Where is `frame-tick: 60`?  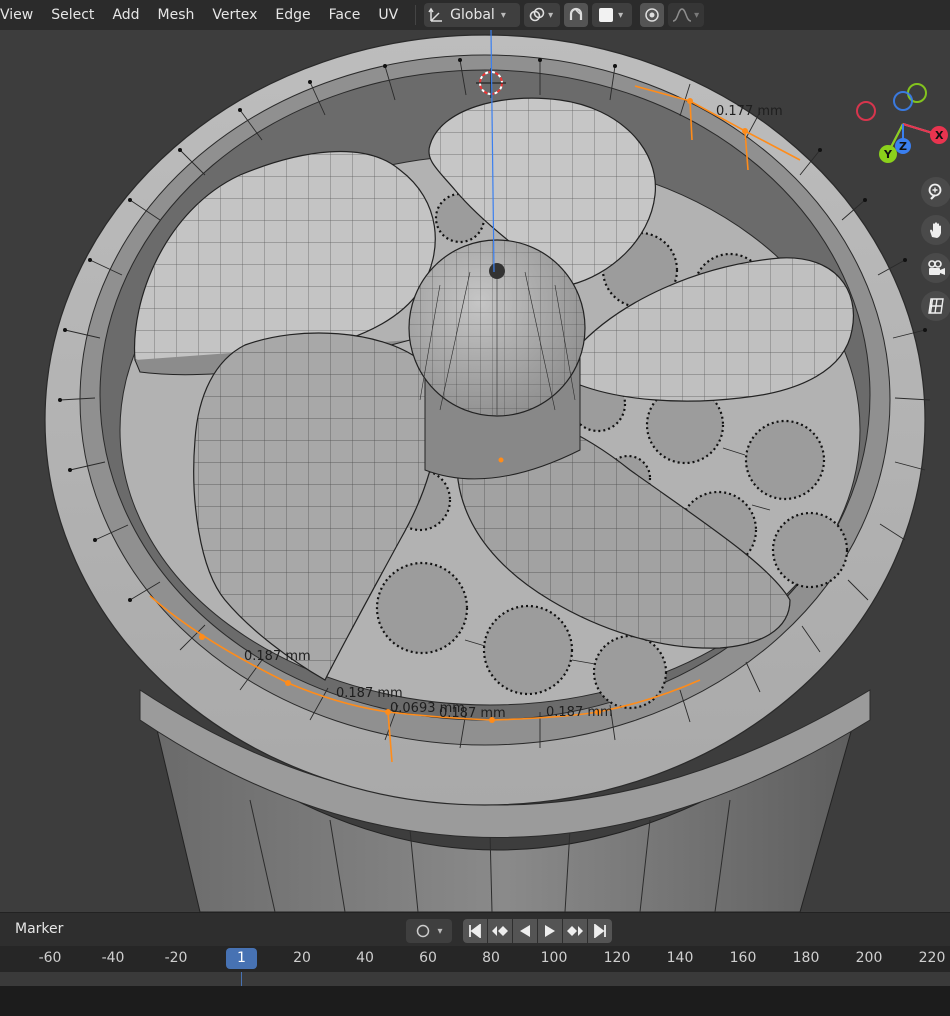 frame-tick: 60 is located at coordinates (428, 958).